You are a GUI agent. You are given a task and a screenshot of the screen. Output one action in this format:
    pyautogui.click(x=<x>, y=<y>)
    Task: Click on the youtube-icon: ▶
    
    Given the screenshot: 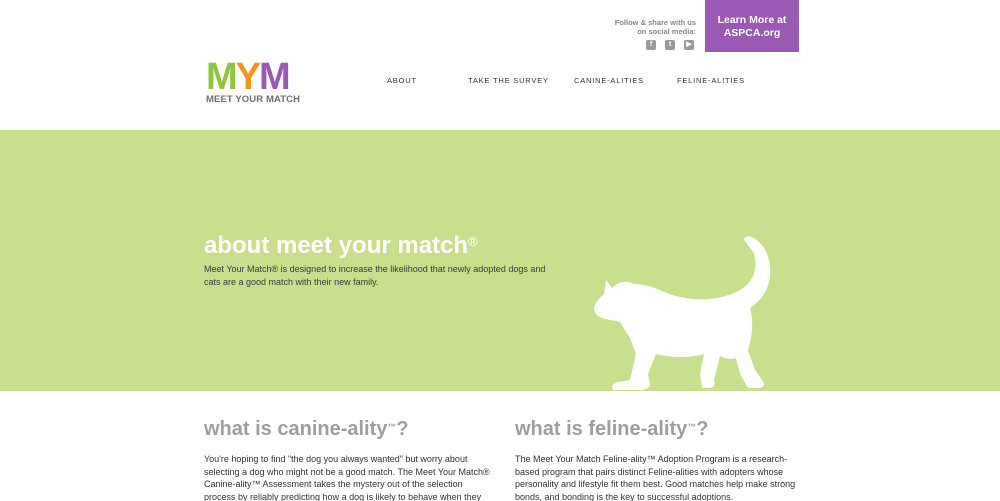 What is the action you would take?
    pyautogui.click(x=689, y=45)
    